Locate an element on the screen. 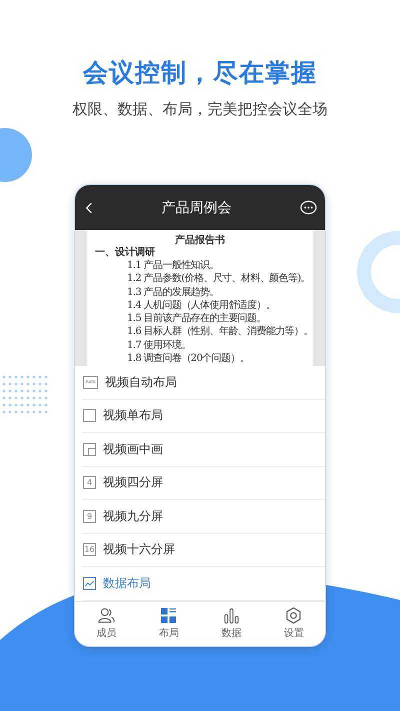 This screenshot has height=711, width=400. layout-grid-icon is located at coordinates (169, 615).